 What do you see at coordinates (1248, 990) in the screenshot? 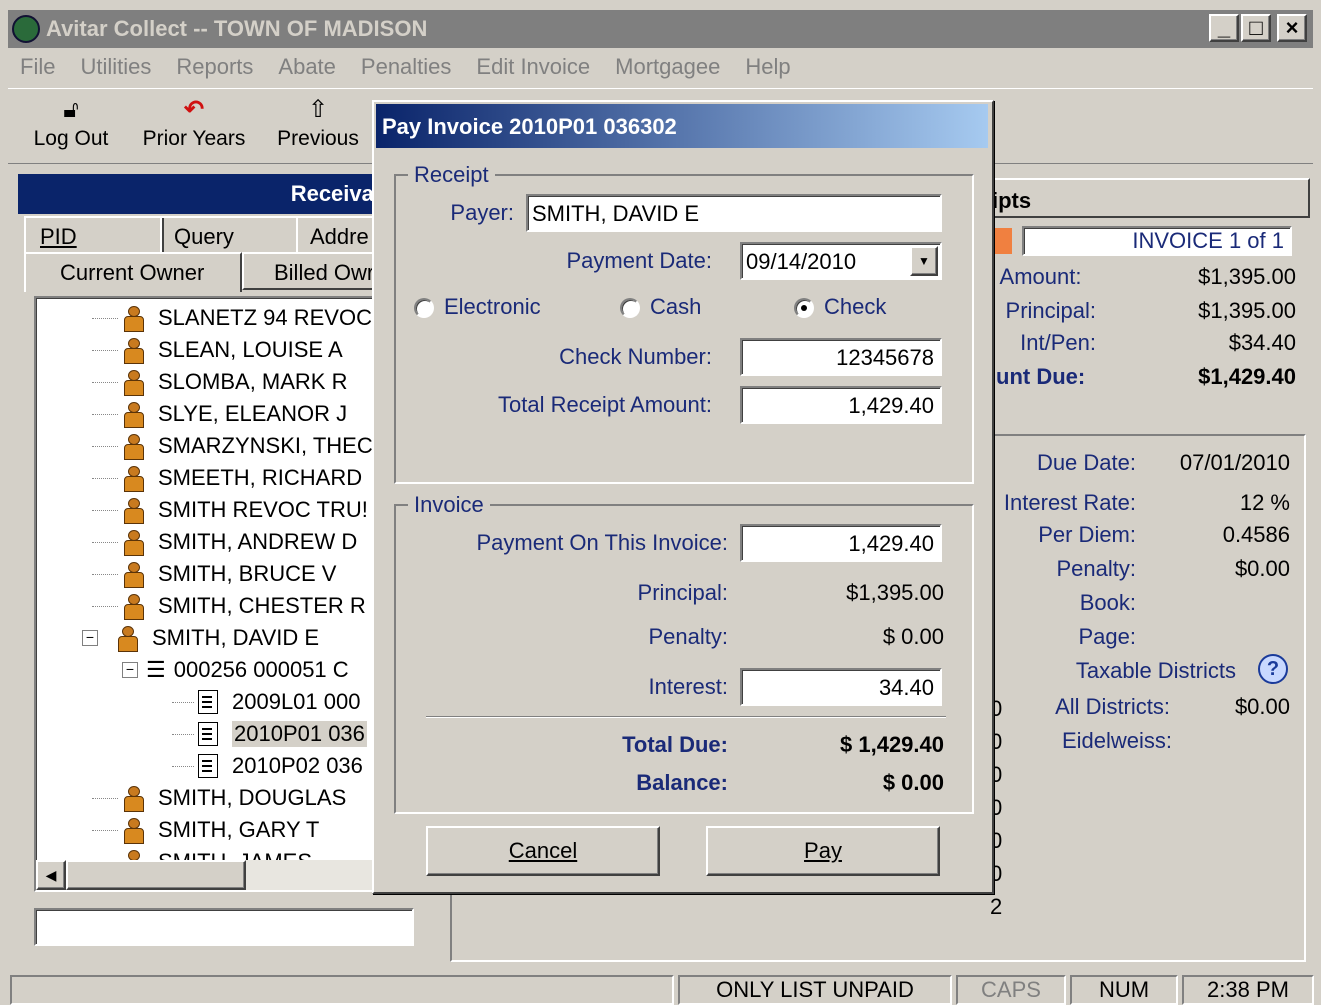
I see `status-time: 2:38 PM` at bounding box center [1248, 990].